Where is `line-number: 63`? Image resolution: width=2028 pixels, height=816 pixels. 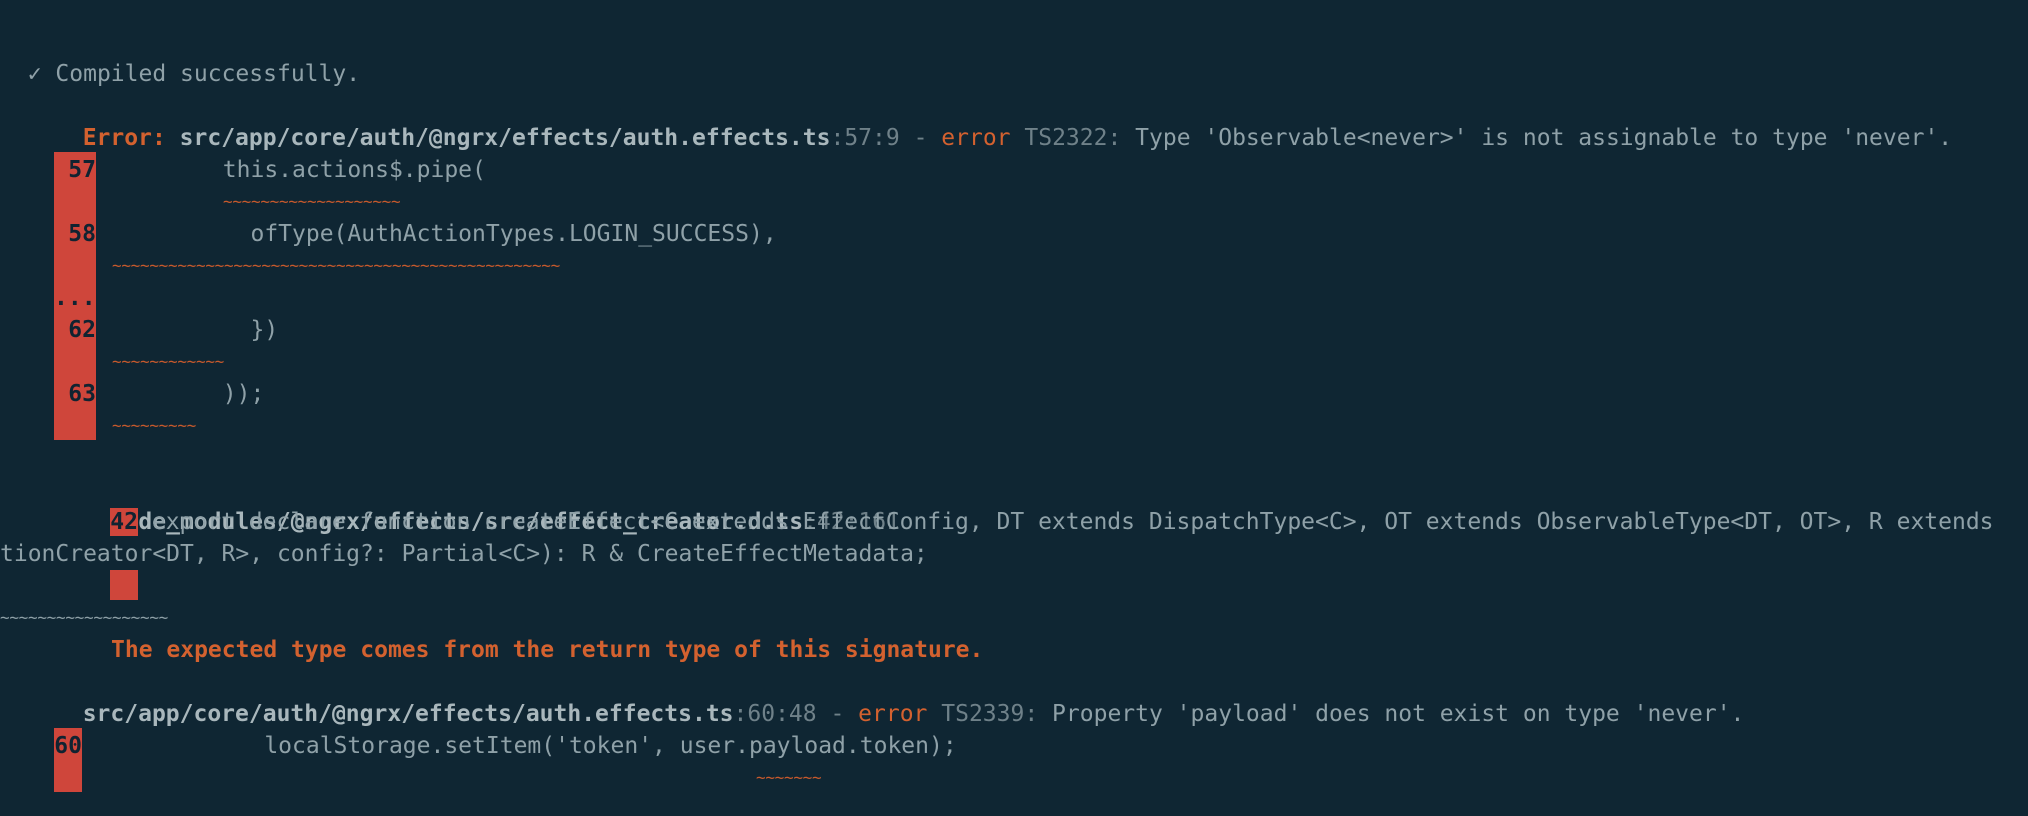 line-number: 63 is located at coordinates (82, 394).